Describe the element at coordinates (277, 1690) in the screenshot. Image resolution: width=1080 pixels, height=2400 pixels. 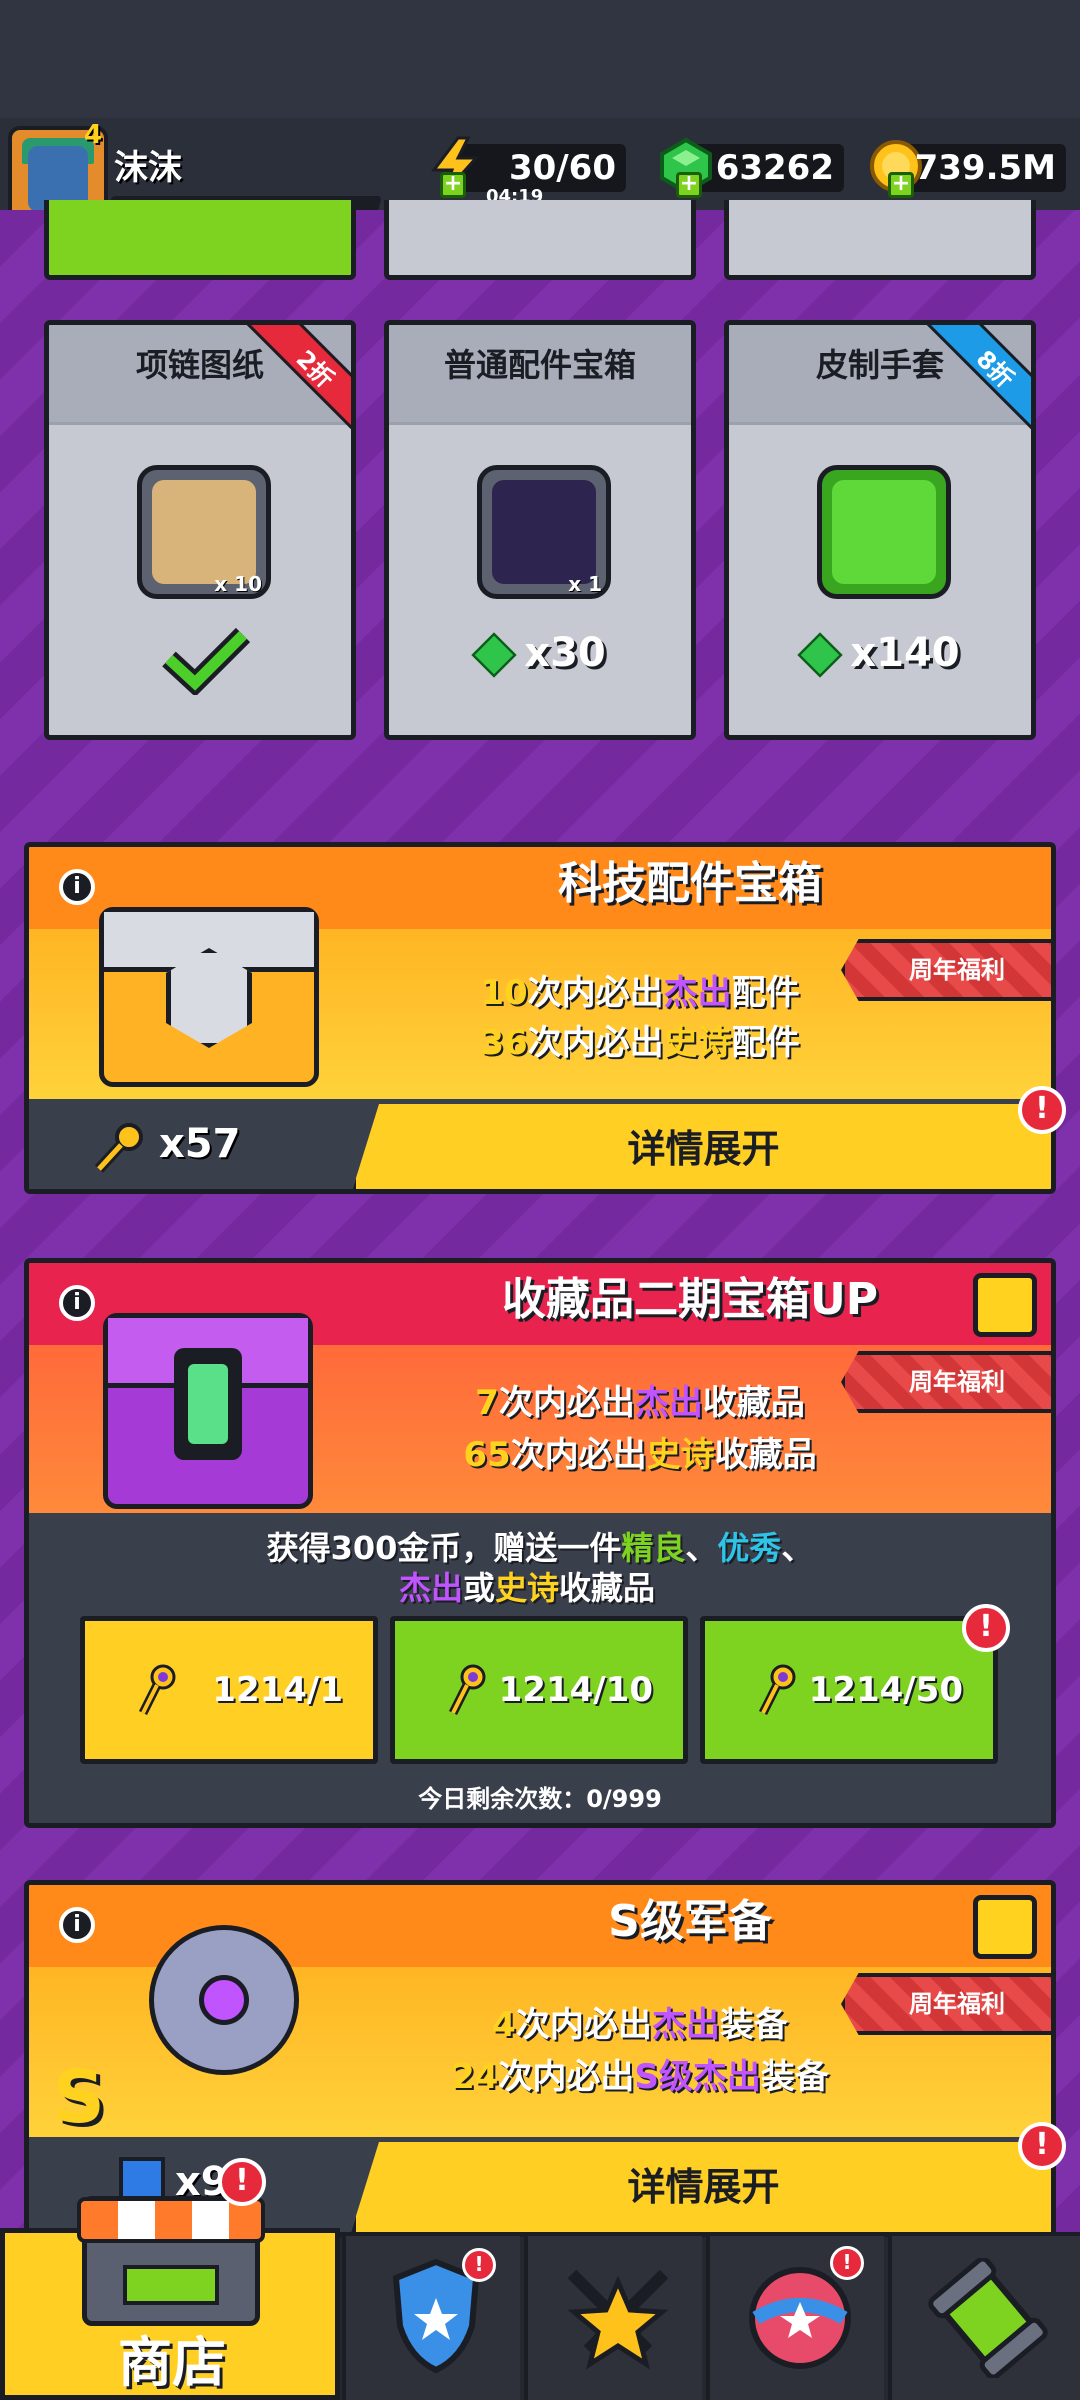
I see `button-label: 1214/1` at that location.